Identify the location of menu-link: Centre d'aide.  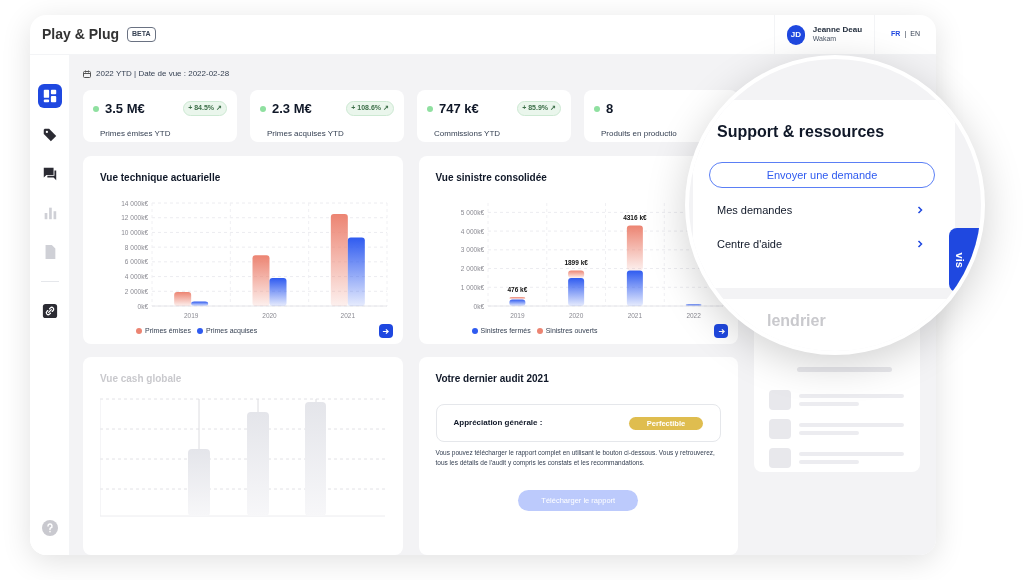
(820, 244).